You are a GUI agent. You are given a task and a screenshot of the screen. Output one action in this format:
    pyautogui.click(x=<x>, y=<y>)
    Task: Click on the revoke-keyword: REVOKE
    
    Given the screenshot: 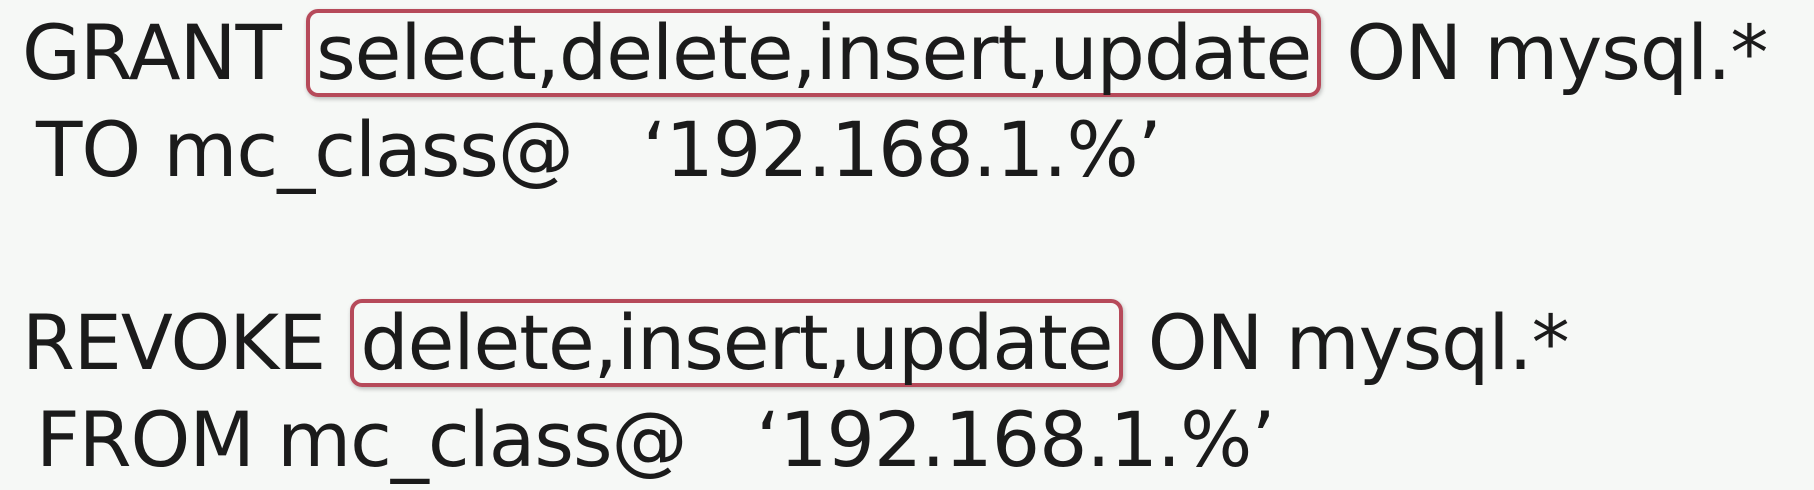 What is the action you would take?
    pyautogui.click(x=174, y=342)
    